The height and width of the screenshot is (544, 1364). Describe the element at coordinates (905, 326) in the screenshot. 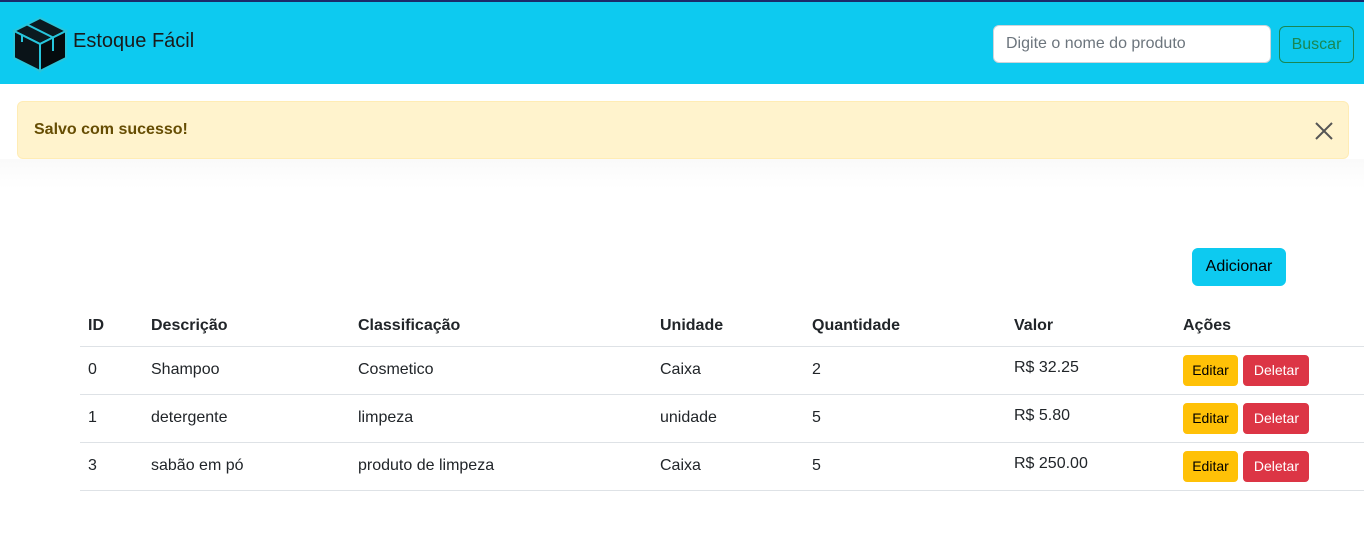

I see `header-quantidade: Quantidade` at that location.